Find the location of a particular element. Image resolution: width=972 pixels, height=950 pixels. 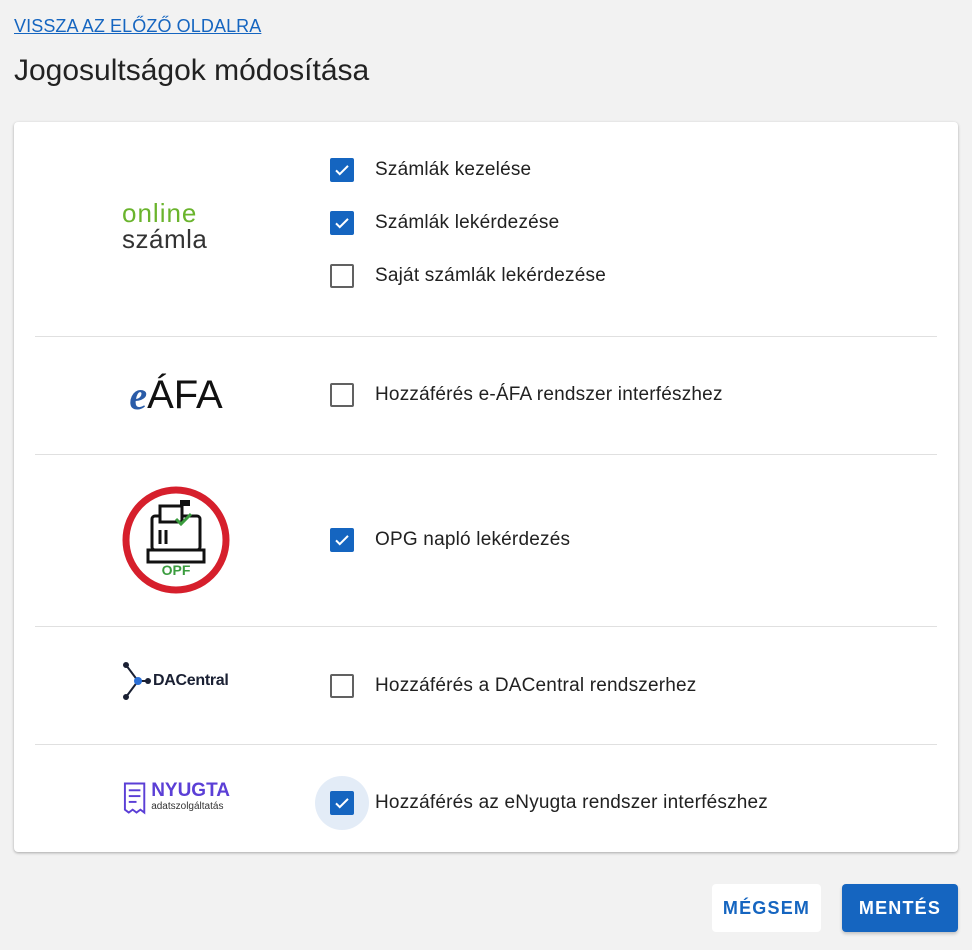

online-logo-line2: számla is located at coordinates (165, 239).